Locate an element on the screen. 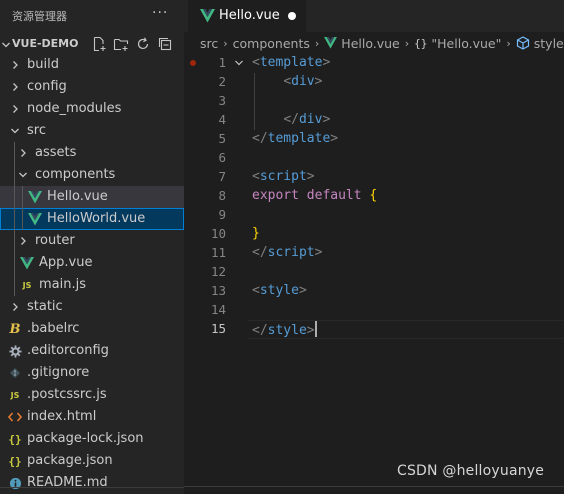  code-line: 14 is located at coordinates (374, 310).